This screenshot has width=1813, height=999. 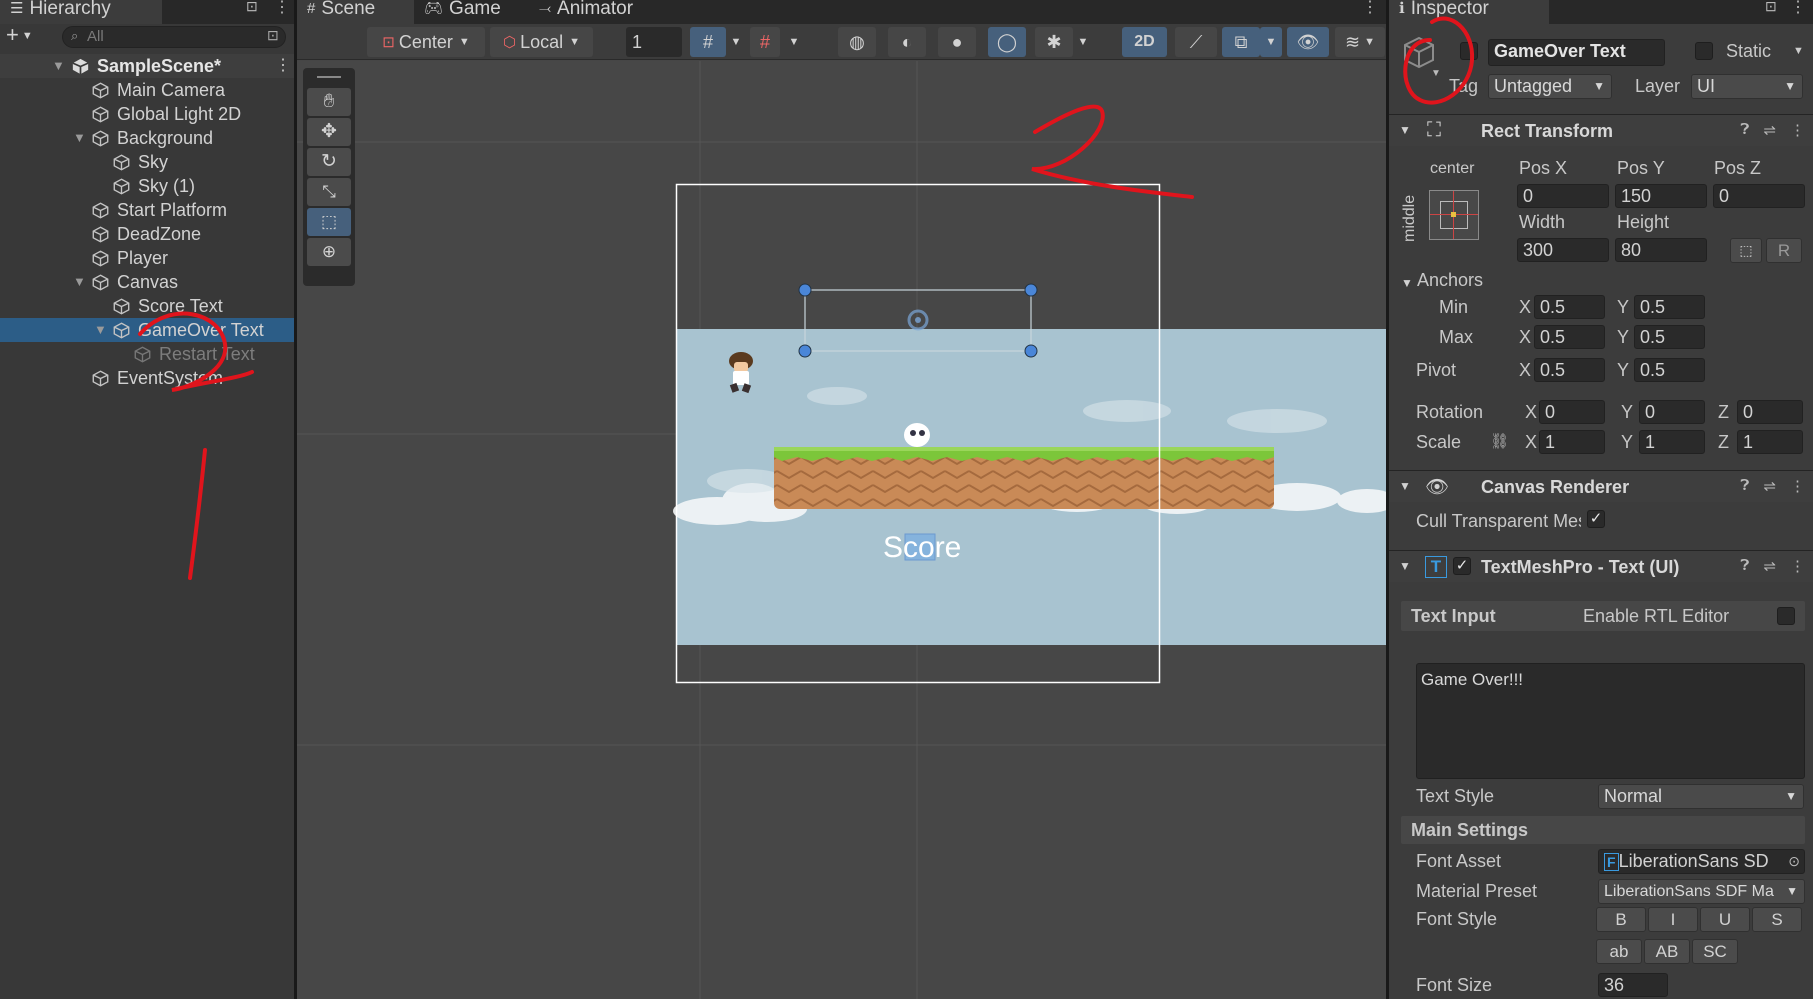 What do you see at coordinates (1601, 130) in the screenshot?
I see `rect-transform-header: ▼ ⛶ Rect Transform ❓︎ ⇌ ⋮` at bounding box center [1601, 130].